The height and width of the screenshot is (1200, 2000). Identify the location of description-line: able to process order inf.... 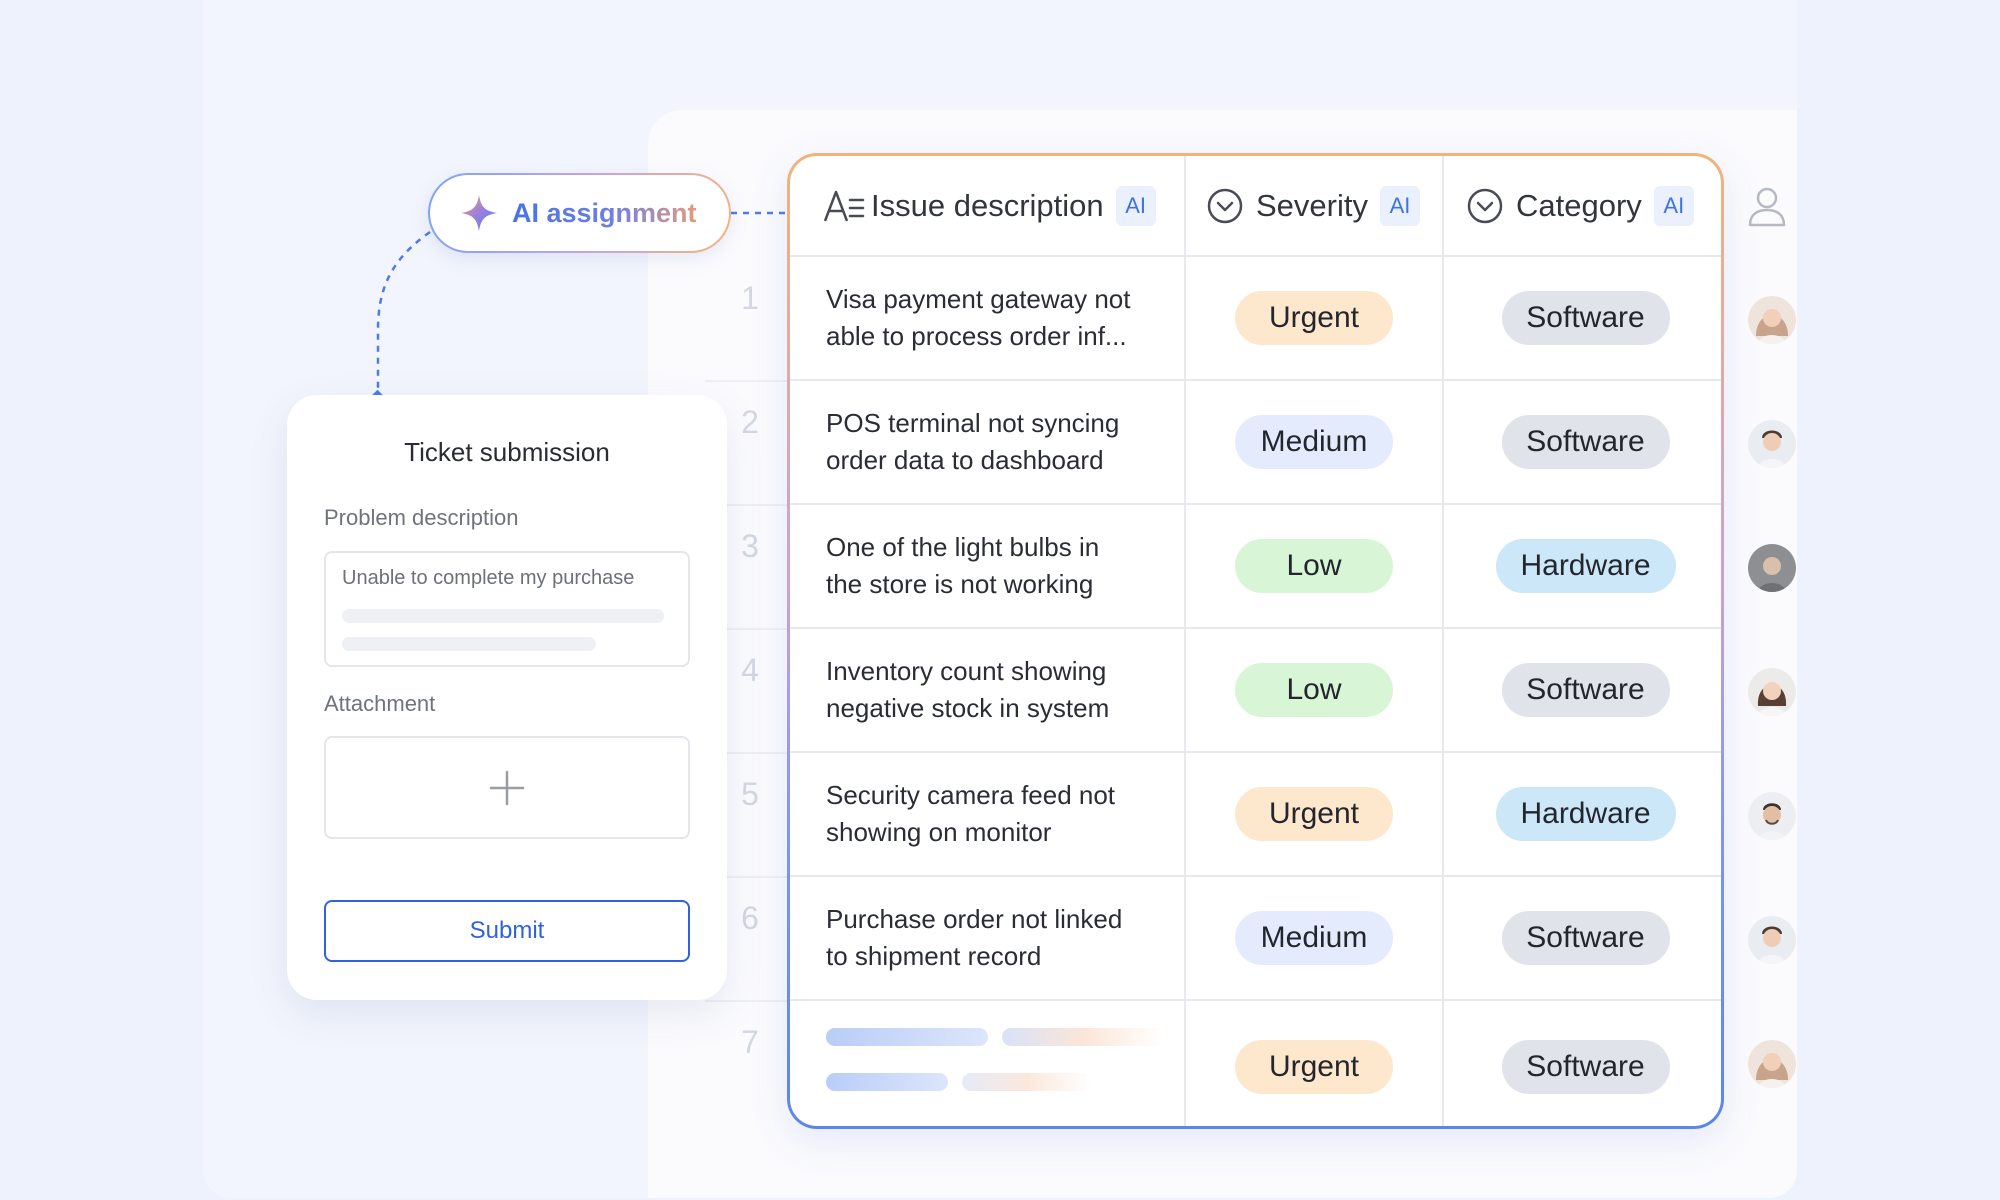
(976, 336).